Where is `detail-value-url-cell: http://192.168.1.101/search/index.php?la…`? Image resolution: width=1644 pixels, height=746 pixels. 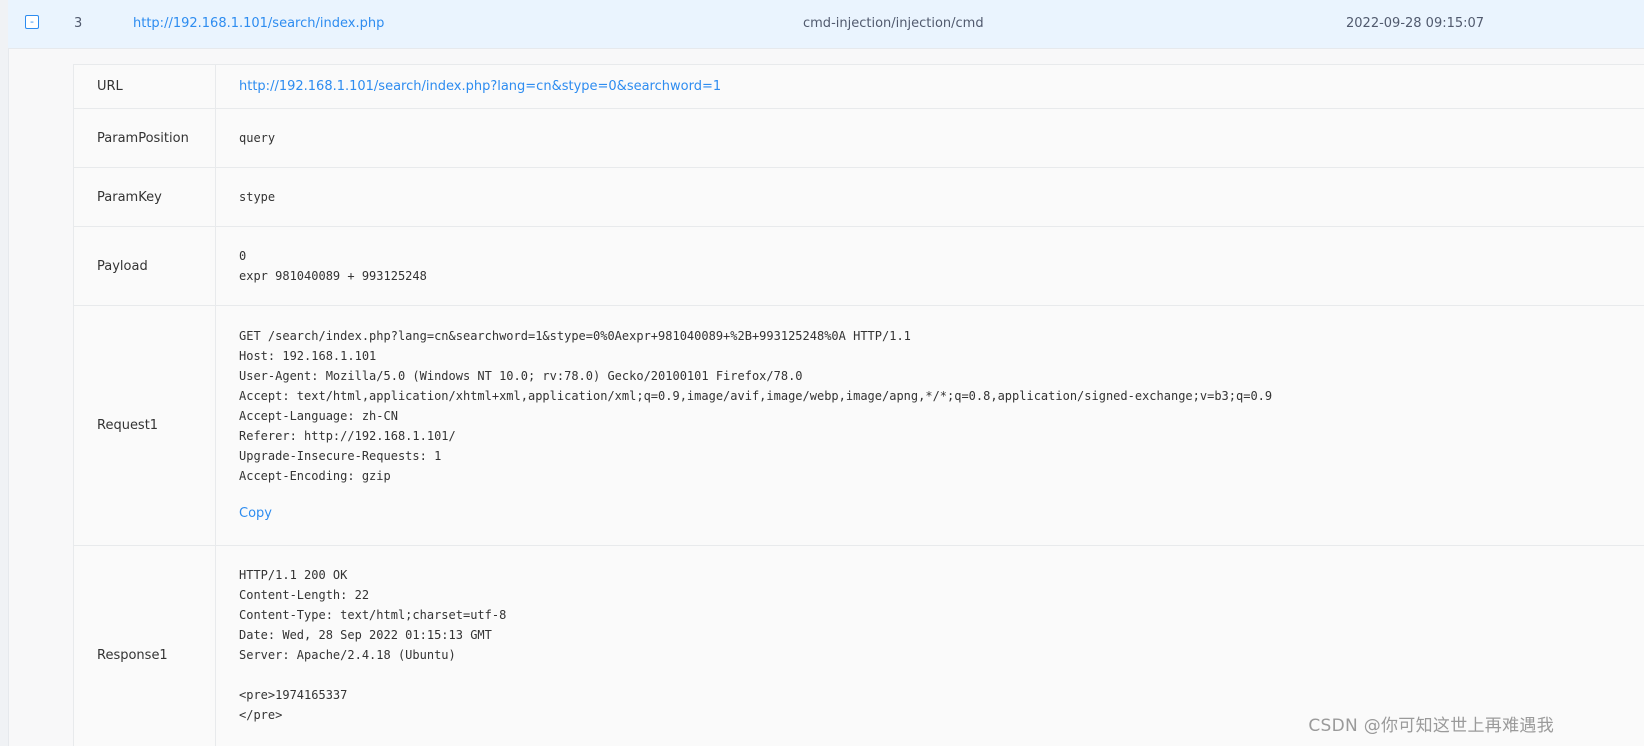 detail-value-url-cell: http://192.168.1.101/search/index.php?la… is located at coordinates (930, 86).